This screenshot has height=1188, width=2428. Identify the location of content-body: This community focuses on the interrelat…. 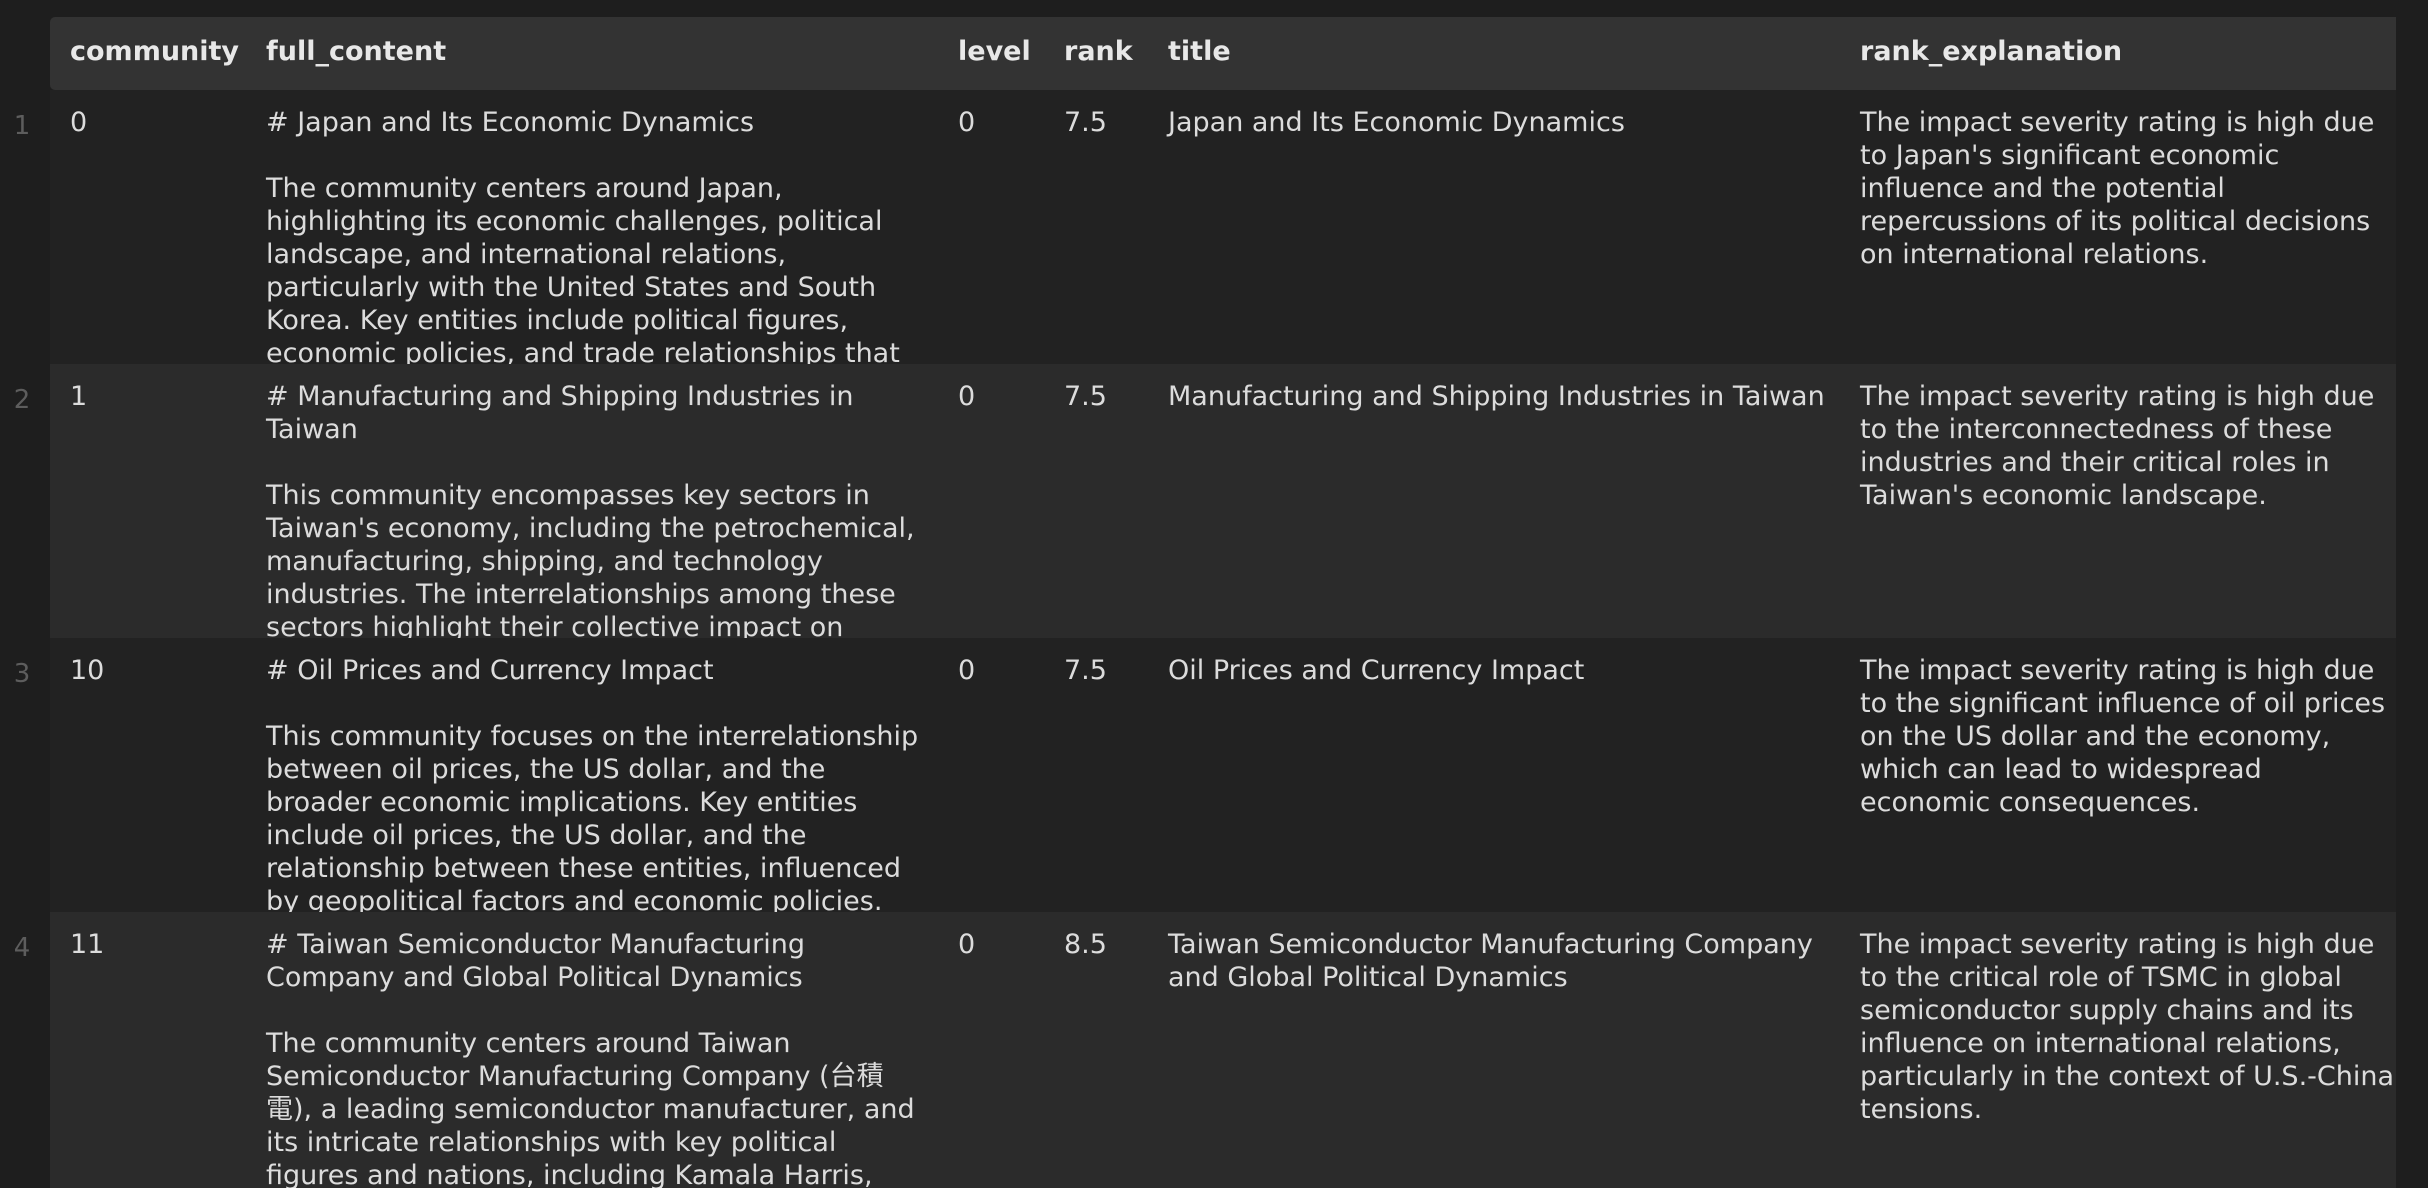
(592, 816).